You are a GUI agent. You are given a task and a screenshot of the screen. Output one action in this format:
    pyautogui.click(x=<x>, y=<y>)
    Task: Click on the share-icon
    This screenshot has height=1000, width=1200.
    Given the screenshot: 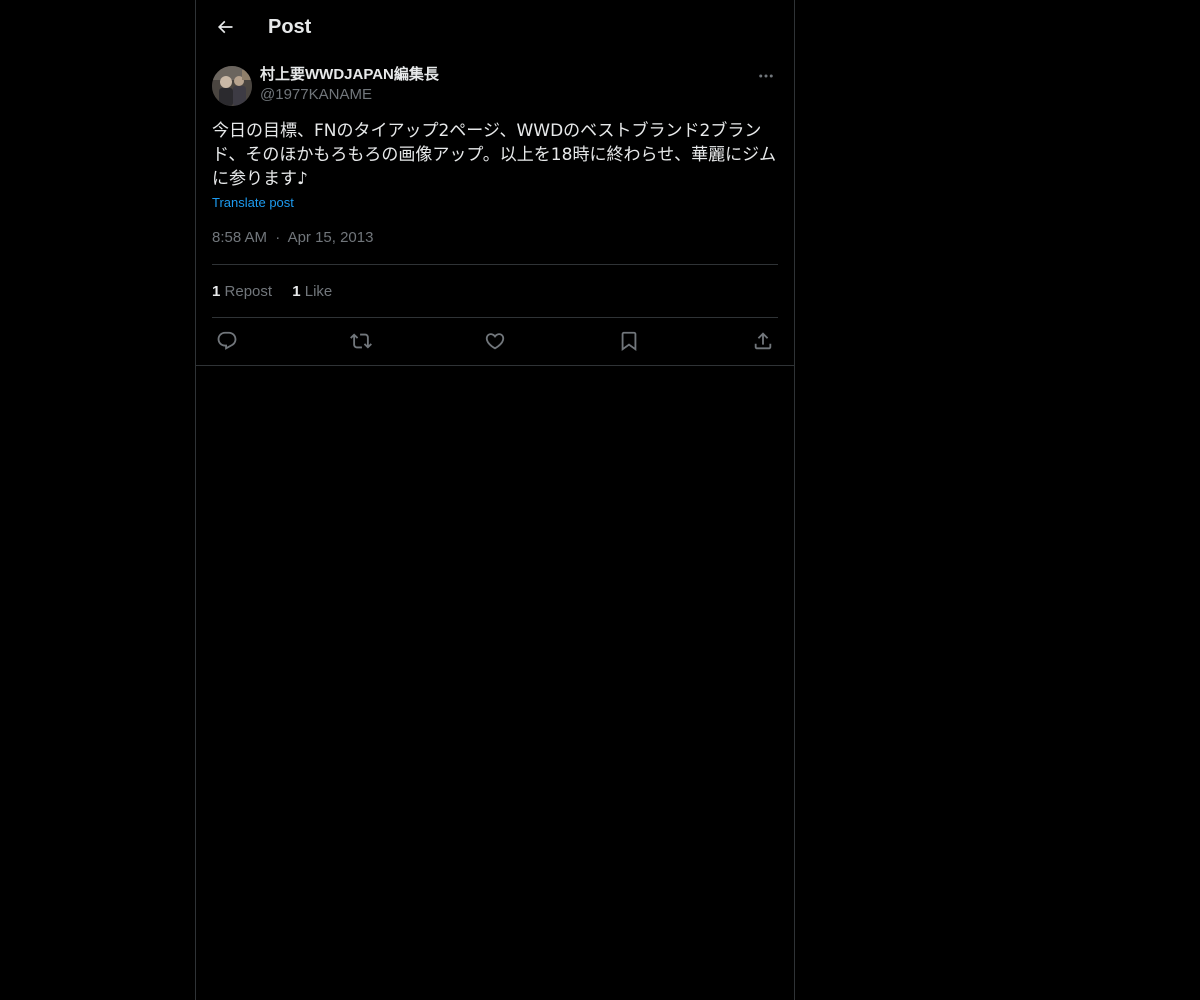 What is the action you would take?
    pyautogui.click(x=763, y=341)
    